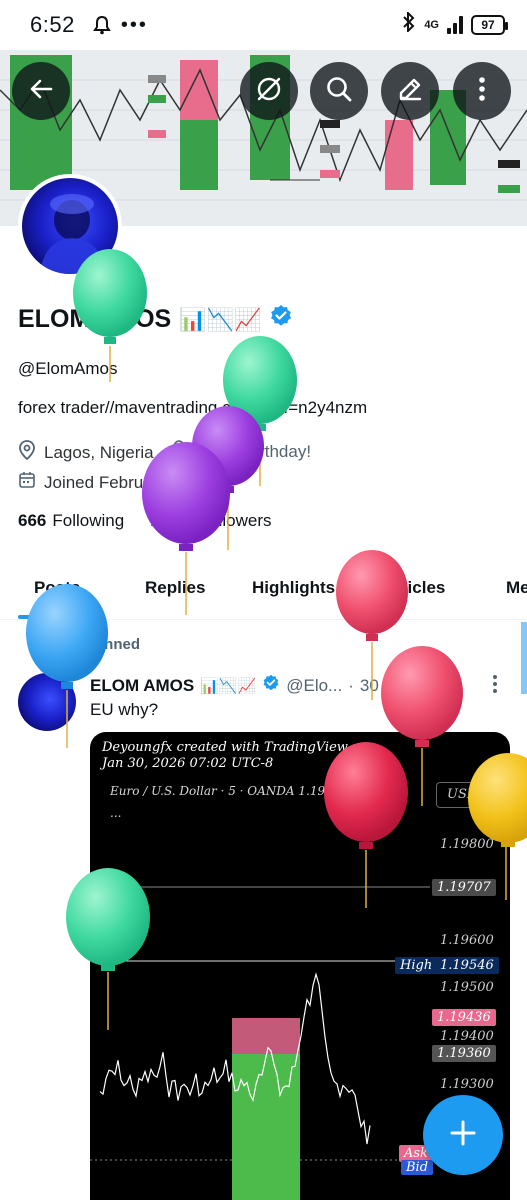  Describe the element at coordinates (385, 685) in the screenshot. I see `tweet-time: 30 Jan` at that location.